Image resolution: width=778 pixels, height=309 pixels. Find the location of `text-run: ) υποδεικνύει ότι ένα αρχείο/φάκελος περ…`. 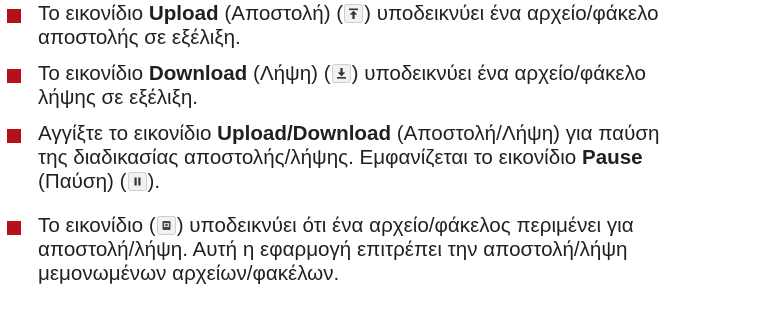

text-run: ) υποδεικνύει ότι ένα αρχείο/φάκελος περ… is located at coordinates (405, 225).